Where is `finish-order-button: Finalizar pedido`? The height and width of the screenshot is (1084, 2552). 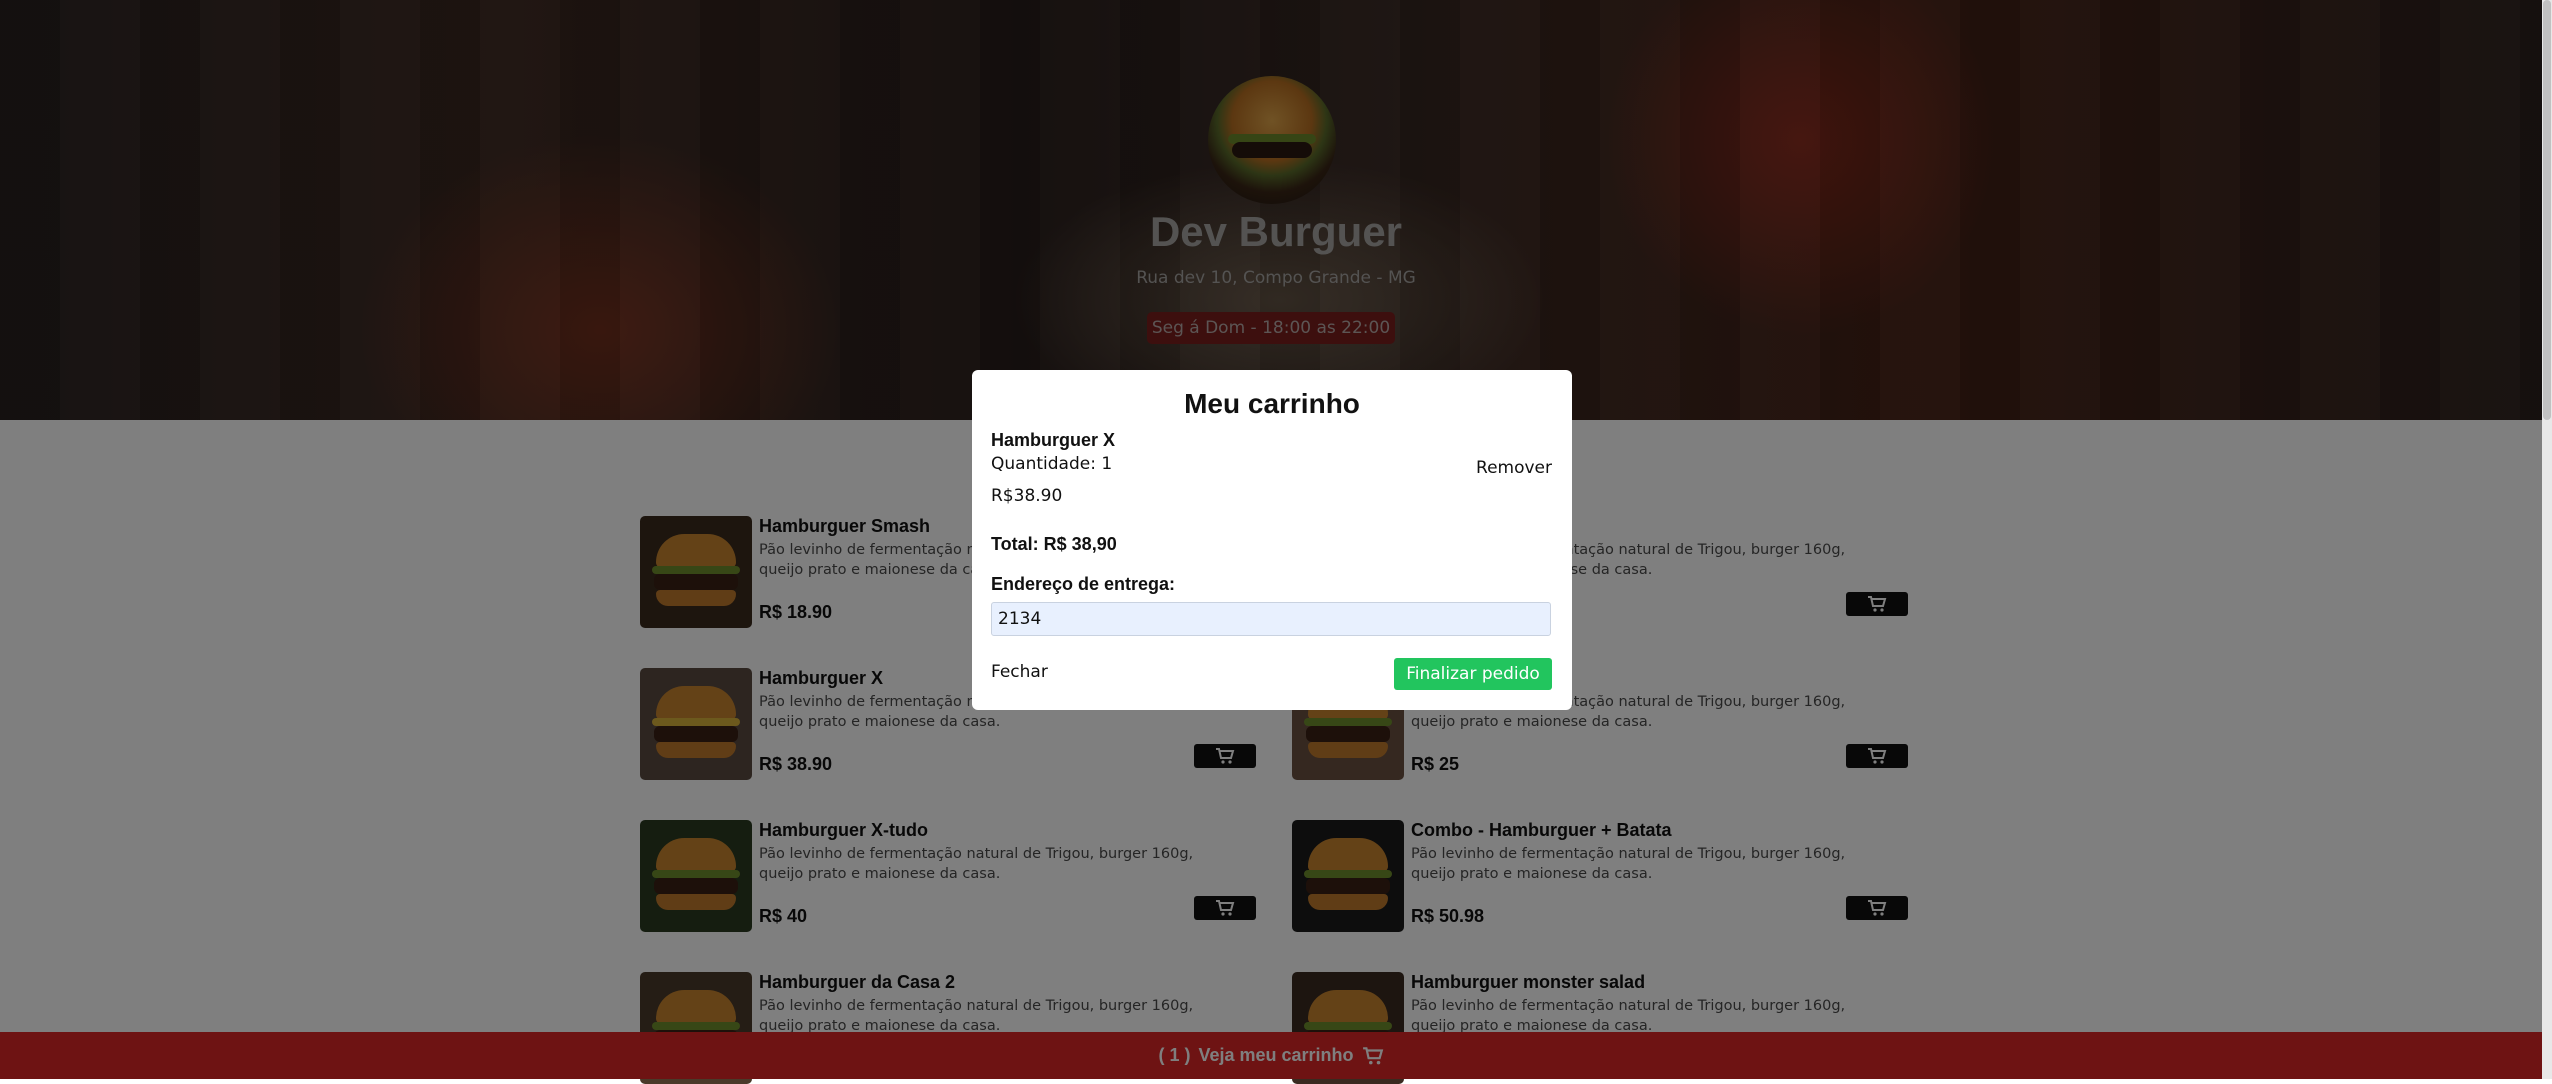
finish-order-button: Finalizar pedido is located at coordinates (1473, 674).